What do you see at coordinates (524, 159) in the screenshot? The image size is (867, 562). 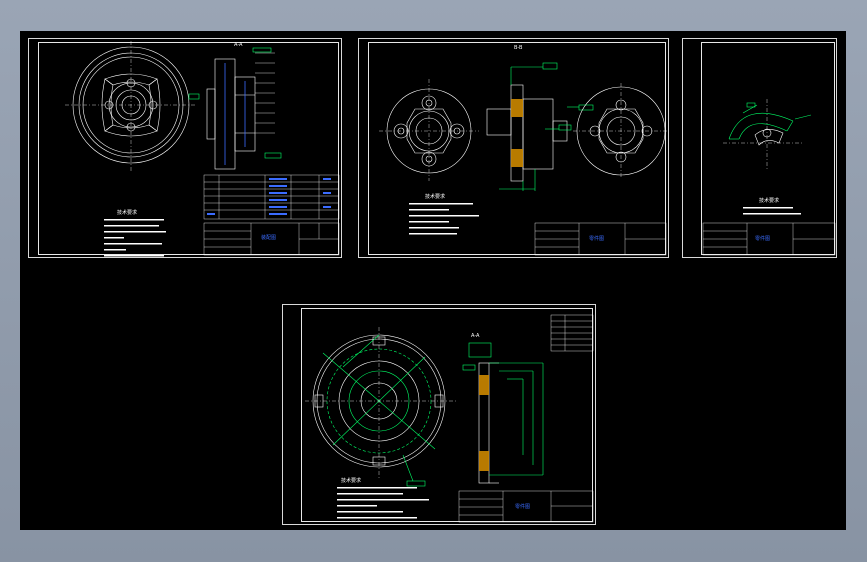 I see `flange-drawing` at bounding box center [524, 159].